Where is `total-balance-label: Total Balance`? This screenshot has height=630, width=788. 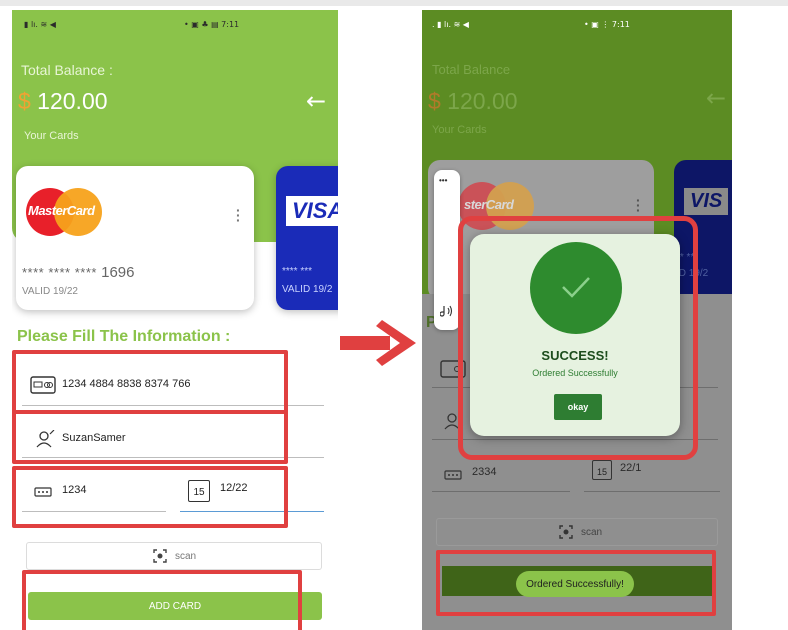
total-balance-label: Total Balance is located at coordinates (471, 69).